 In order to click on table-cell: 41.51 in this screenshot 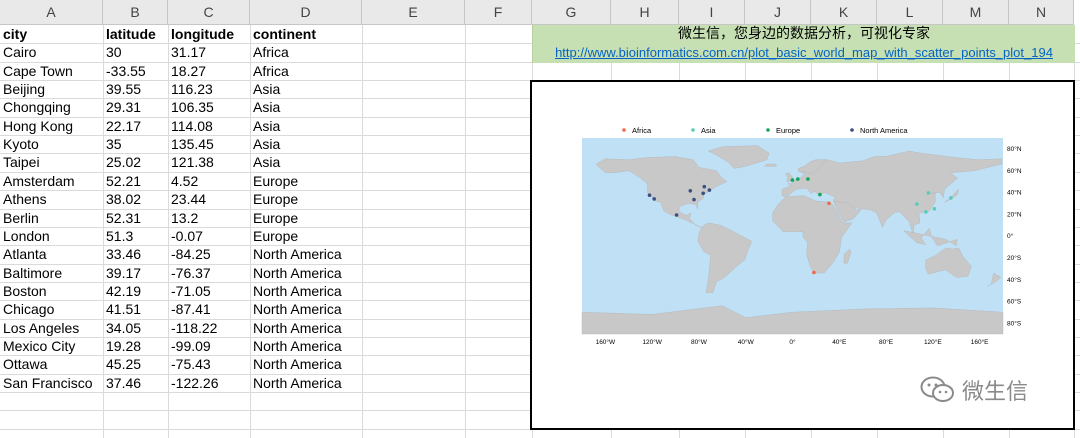, I will do `click(122, 309)`.